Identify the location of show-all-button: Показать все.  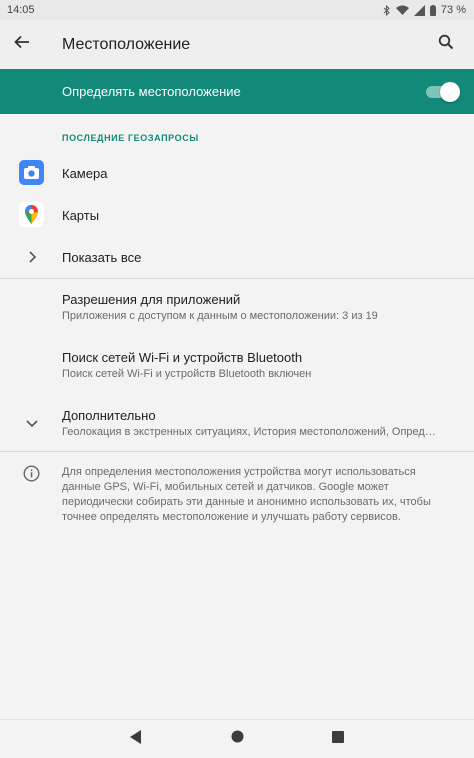
(237, 257).